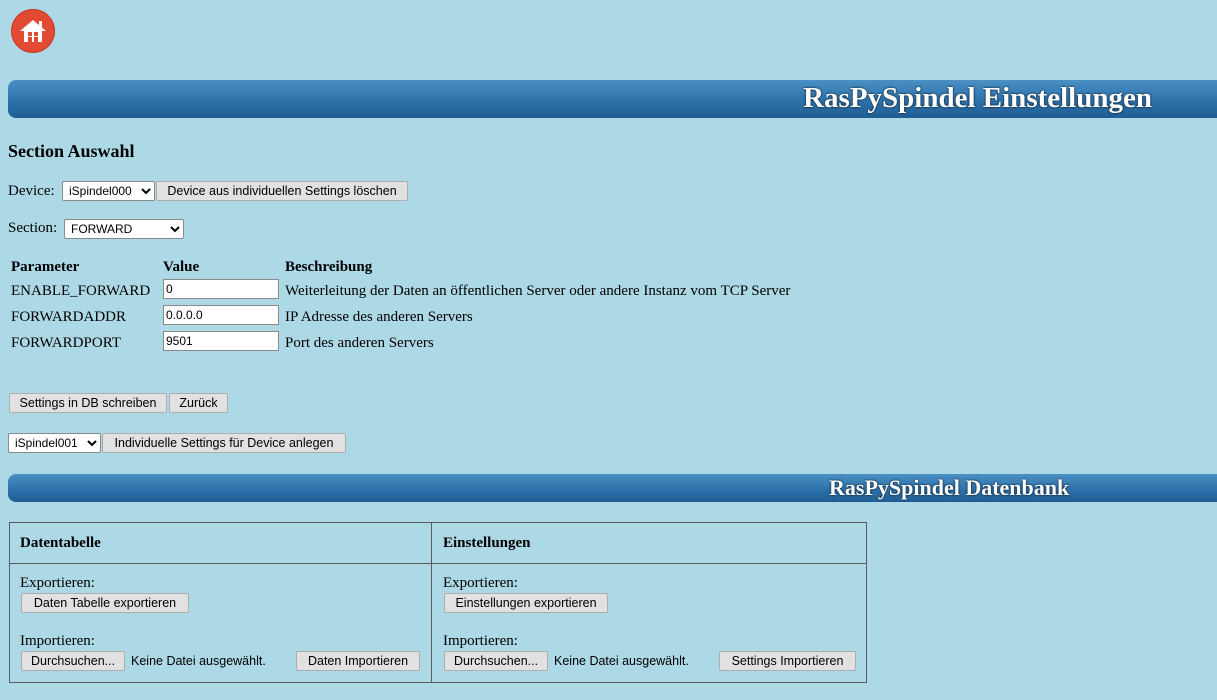  I want to click on enable-forward-input, so click(221, 289).